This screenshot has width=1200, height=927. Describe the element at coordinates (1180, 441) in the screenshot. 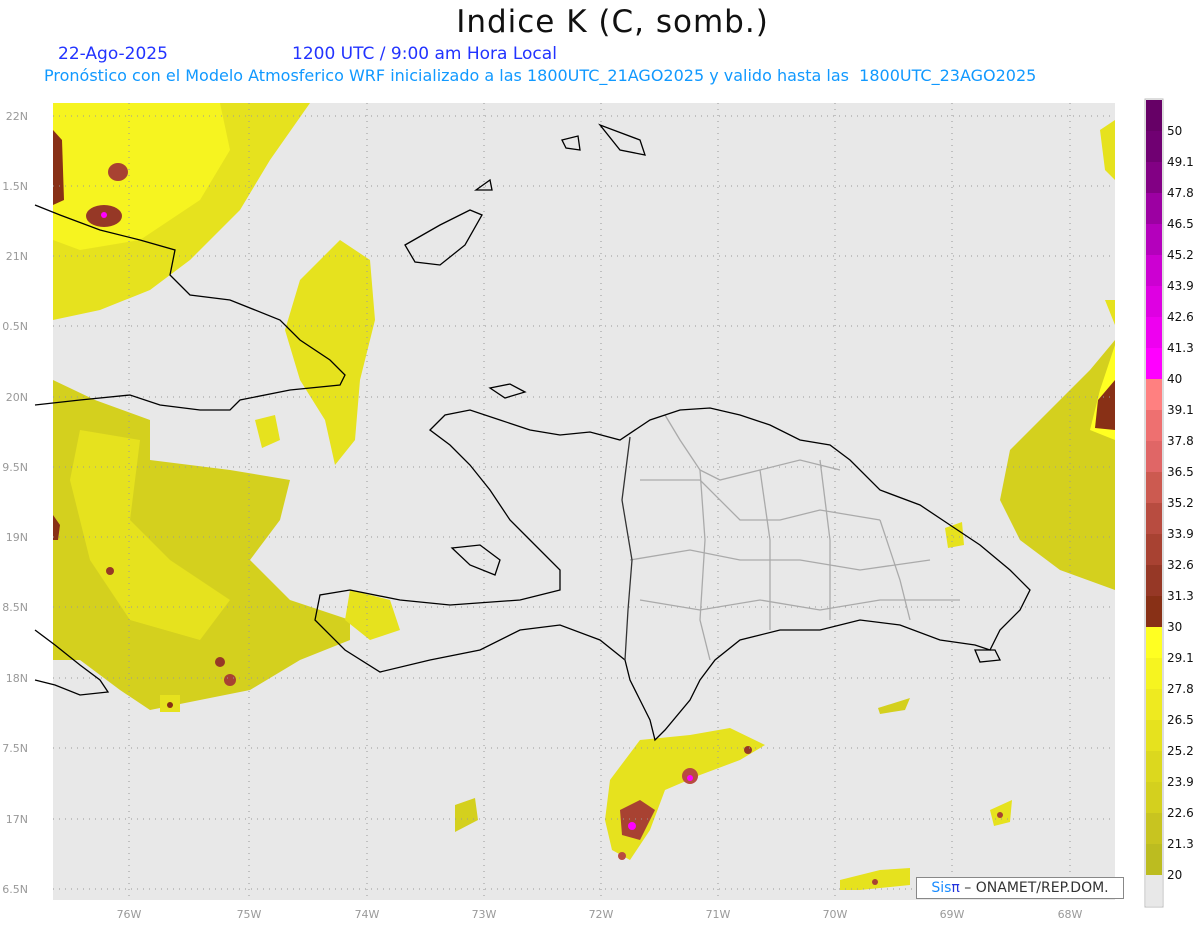

I see `colorbar-label: 37.8` at that location.